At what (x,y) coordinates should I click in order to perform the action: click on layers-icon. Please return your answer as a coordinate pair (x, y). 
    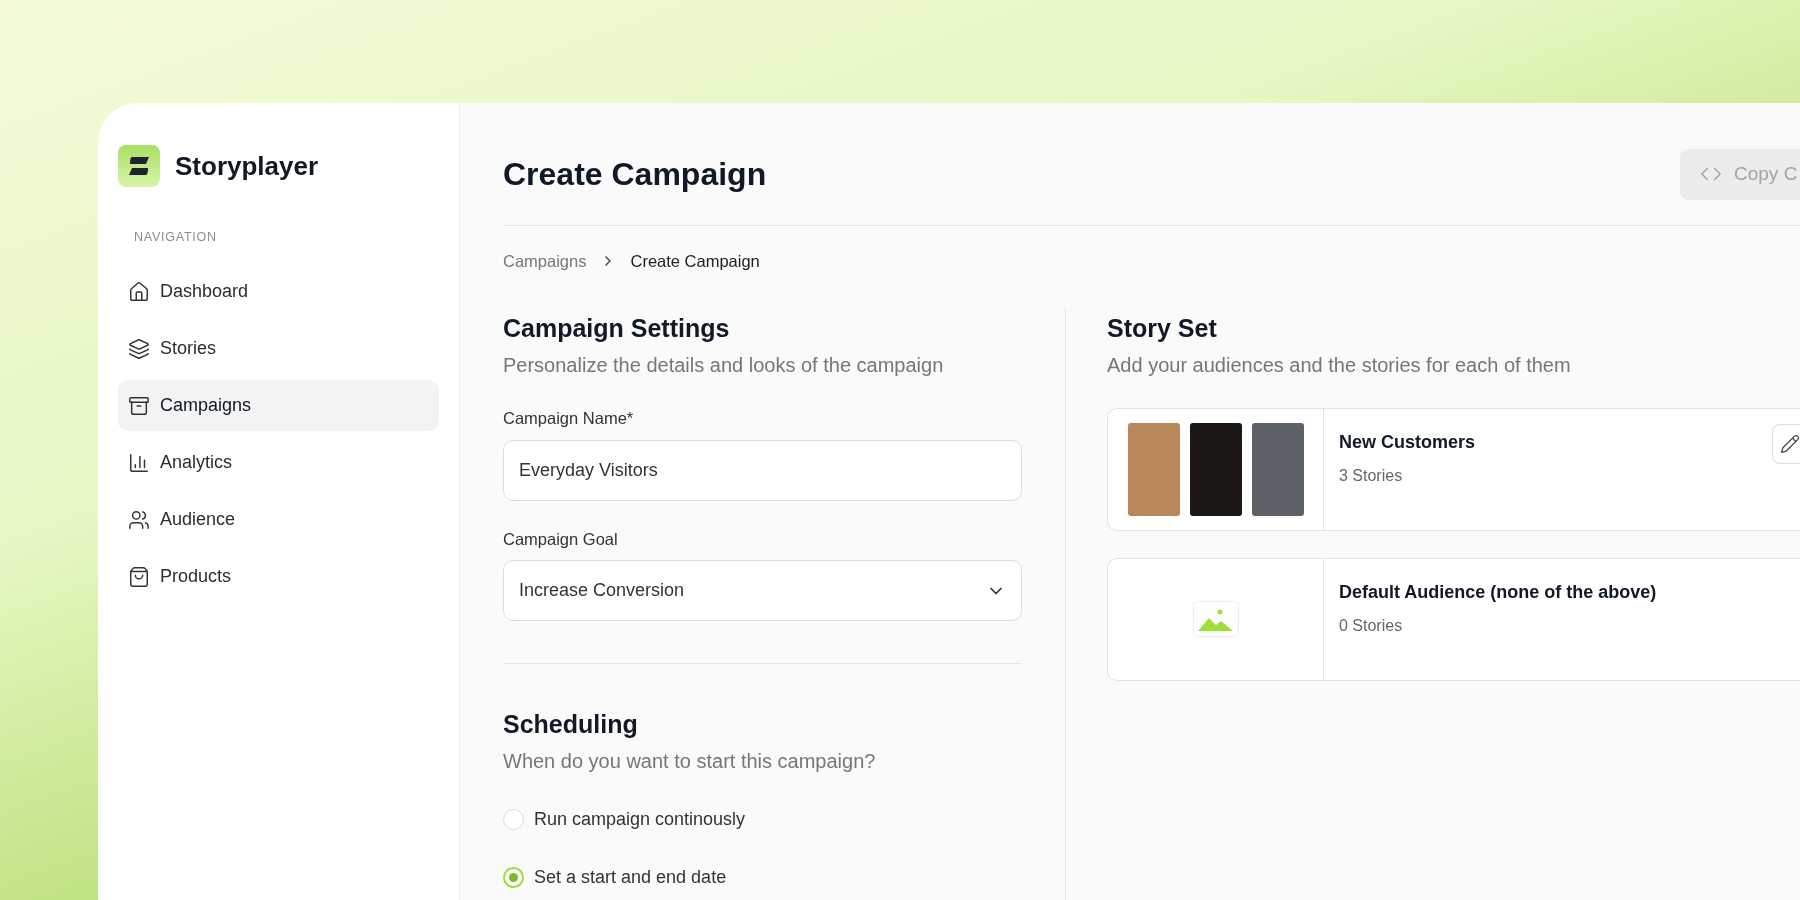
    Looking at the image, I should click on (139, 348).